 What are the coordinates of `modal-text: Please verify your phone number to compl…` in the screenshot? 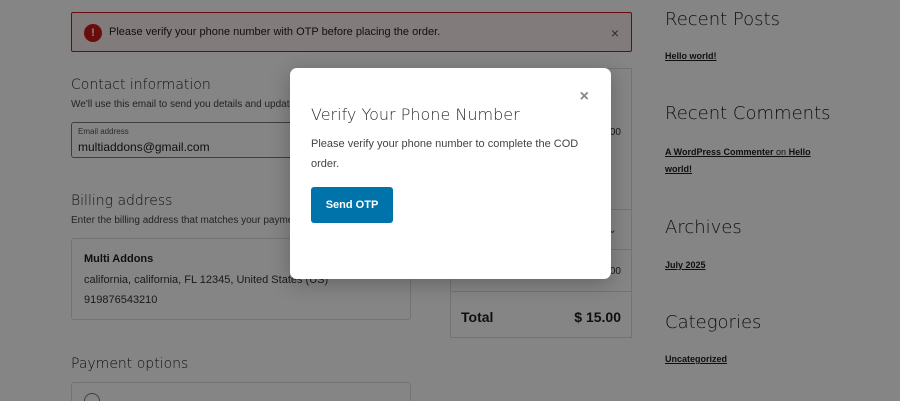 It's located at (445, 154).